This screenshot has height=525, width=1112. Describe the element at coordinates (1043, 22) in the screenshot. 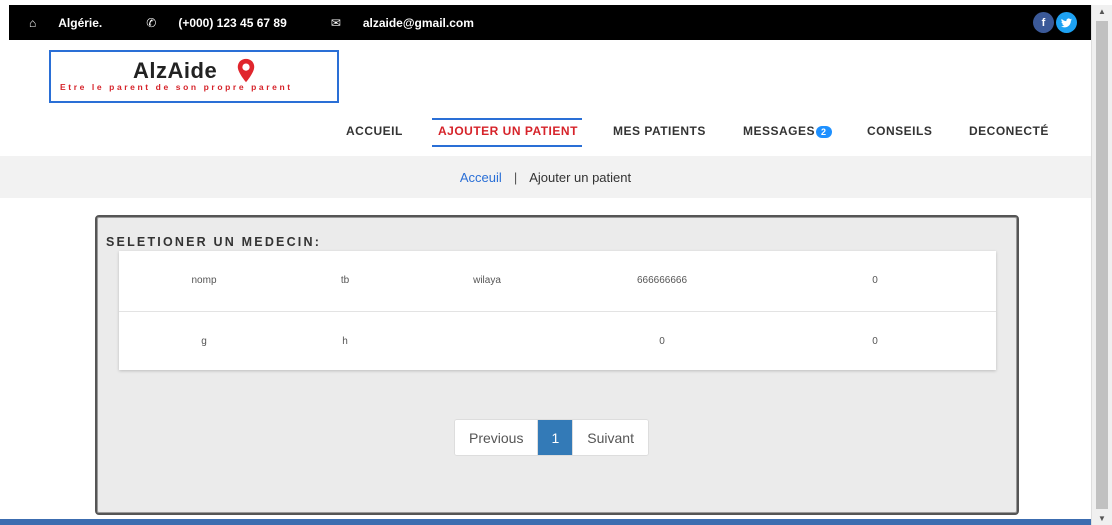

I see `facebook-icon: f` at that location.